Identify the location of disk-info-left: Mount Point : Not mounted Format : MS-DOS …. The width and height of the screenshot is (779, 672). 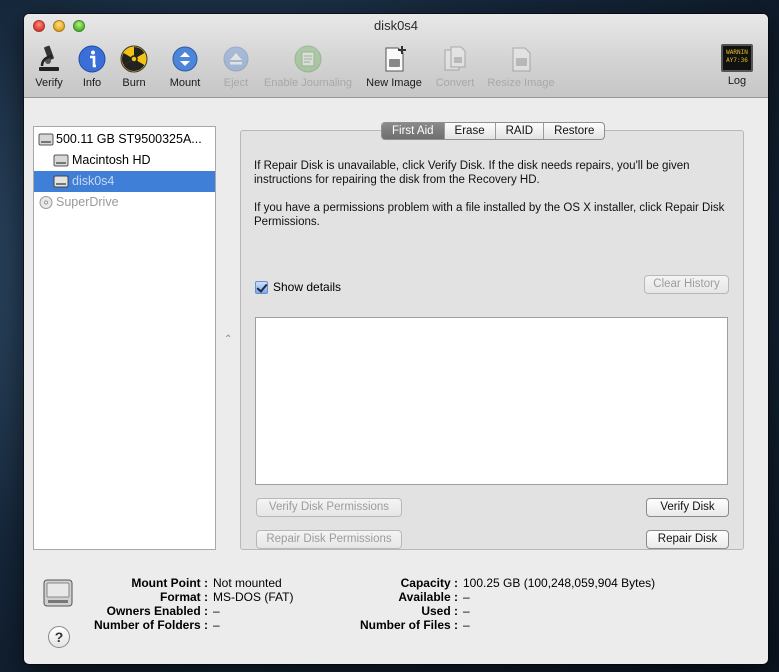
(183, 604).